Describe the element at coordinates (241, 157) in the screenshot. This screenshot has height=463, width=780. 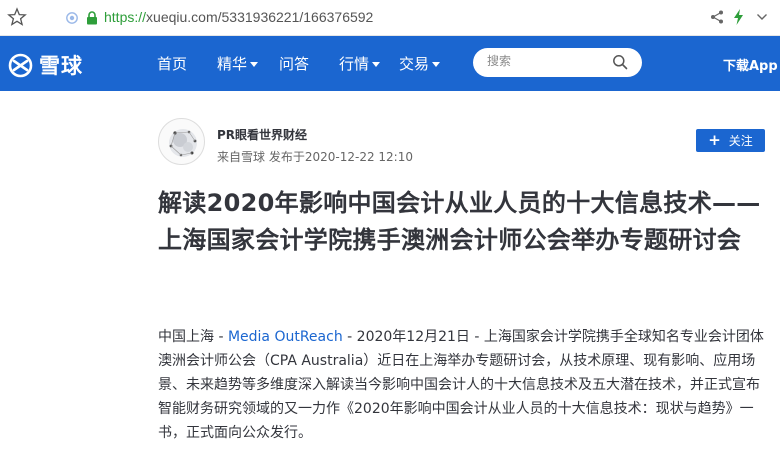
I see `post-source: 来自雪球` at that location.